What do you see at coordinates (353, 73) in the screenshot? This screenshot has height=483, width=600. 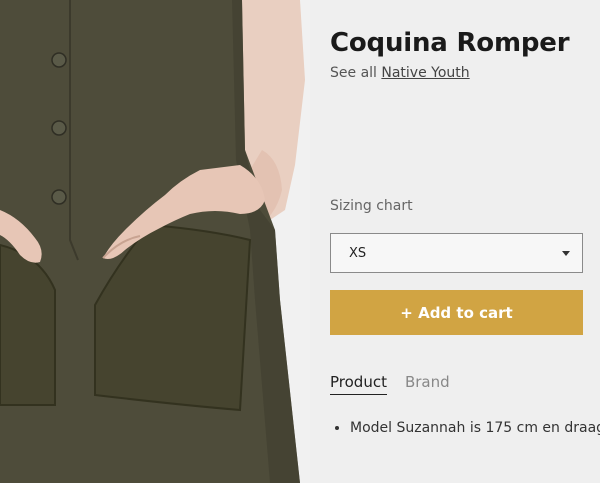 I see `see-all-prefix: See all` at bounding box center [353, 73].